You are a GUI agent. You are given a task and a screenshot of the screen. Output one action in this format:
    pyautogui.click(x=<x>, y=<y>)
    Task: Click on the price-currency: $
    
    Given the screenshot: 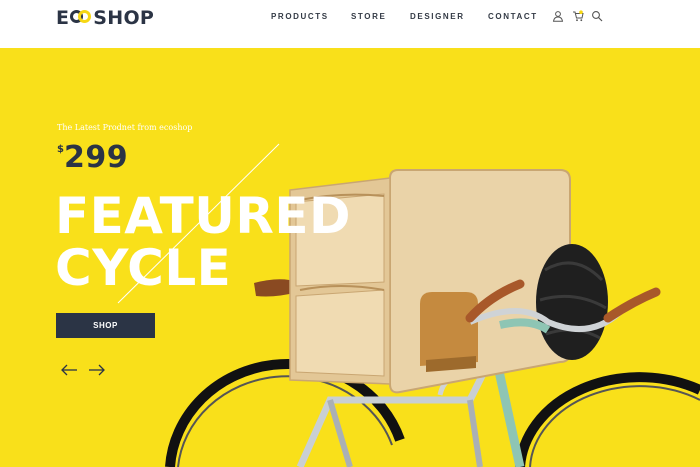 What is the action you would take?
    pyautogui.click(x=60, y=149)
    